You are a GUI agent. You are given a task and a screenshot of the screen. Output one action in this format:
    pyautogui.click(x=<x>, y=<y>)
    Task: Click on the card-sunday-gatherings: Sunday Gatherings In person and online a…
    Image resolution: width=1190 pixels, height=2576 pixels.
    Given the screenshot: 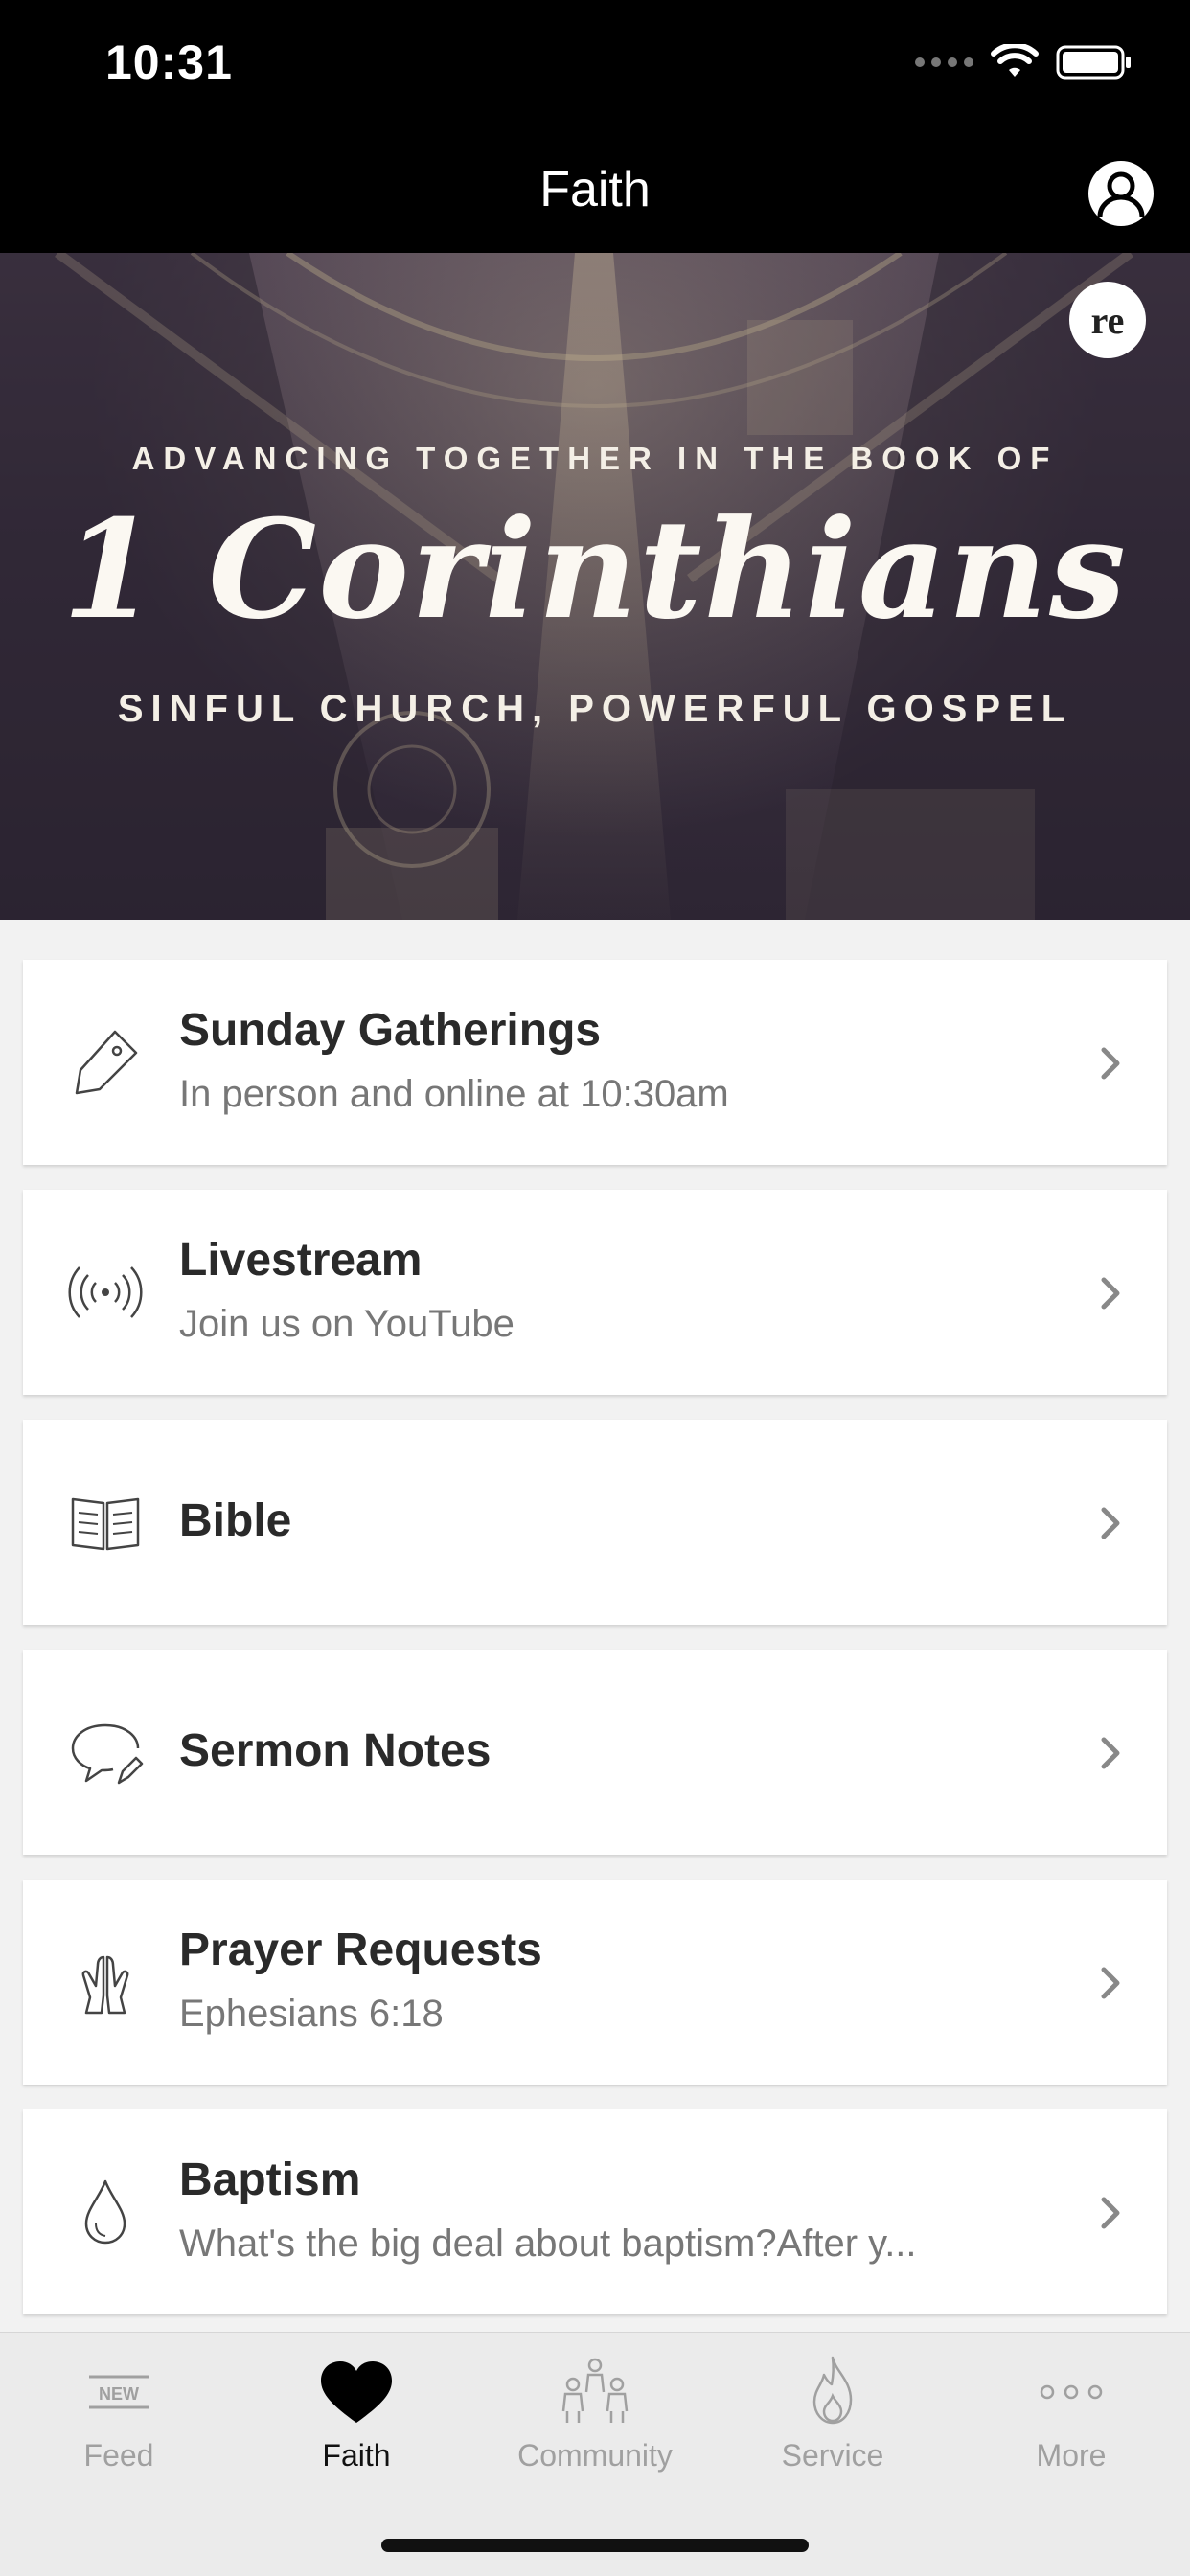 What is the action you would take?
    pyautogui.click(x=595, y=1062)
    